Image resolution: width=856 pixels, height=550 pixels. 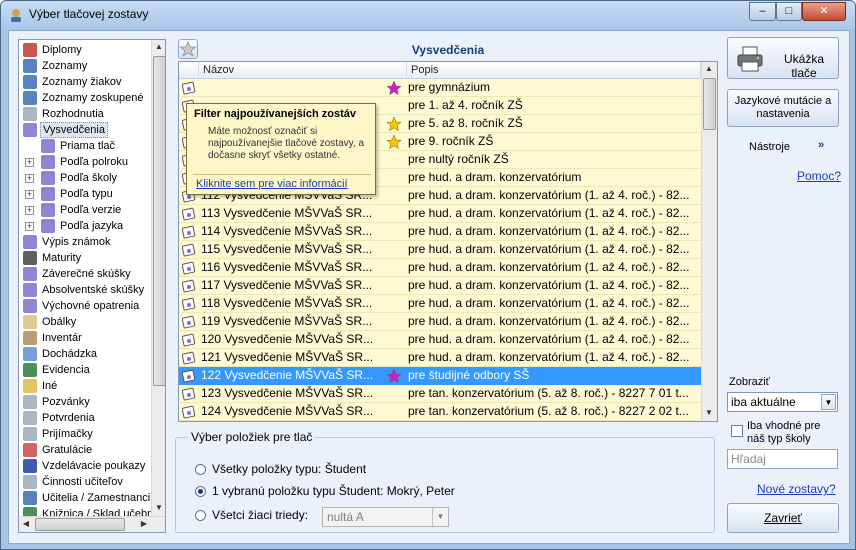 What do you see at coordinates (85, 306) in the screenshot?
I see `tree-item: Výchovné opatrenia` at bounding box center [85, 306].